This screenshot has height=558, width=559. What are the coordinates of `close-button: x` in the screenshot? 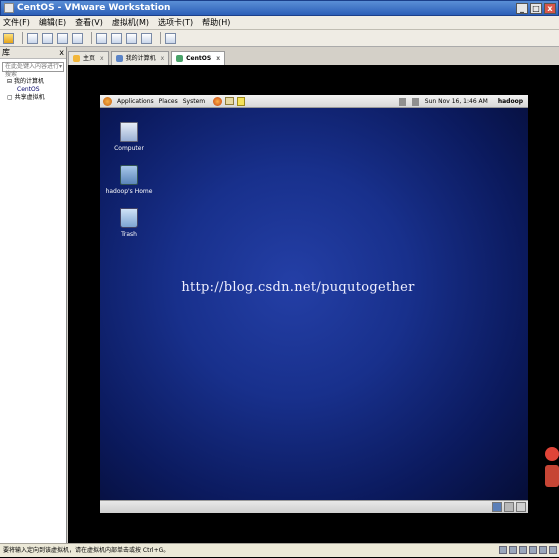 It's located at (550, 8).